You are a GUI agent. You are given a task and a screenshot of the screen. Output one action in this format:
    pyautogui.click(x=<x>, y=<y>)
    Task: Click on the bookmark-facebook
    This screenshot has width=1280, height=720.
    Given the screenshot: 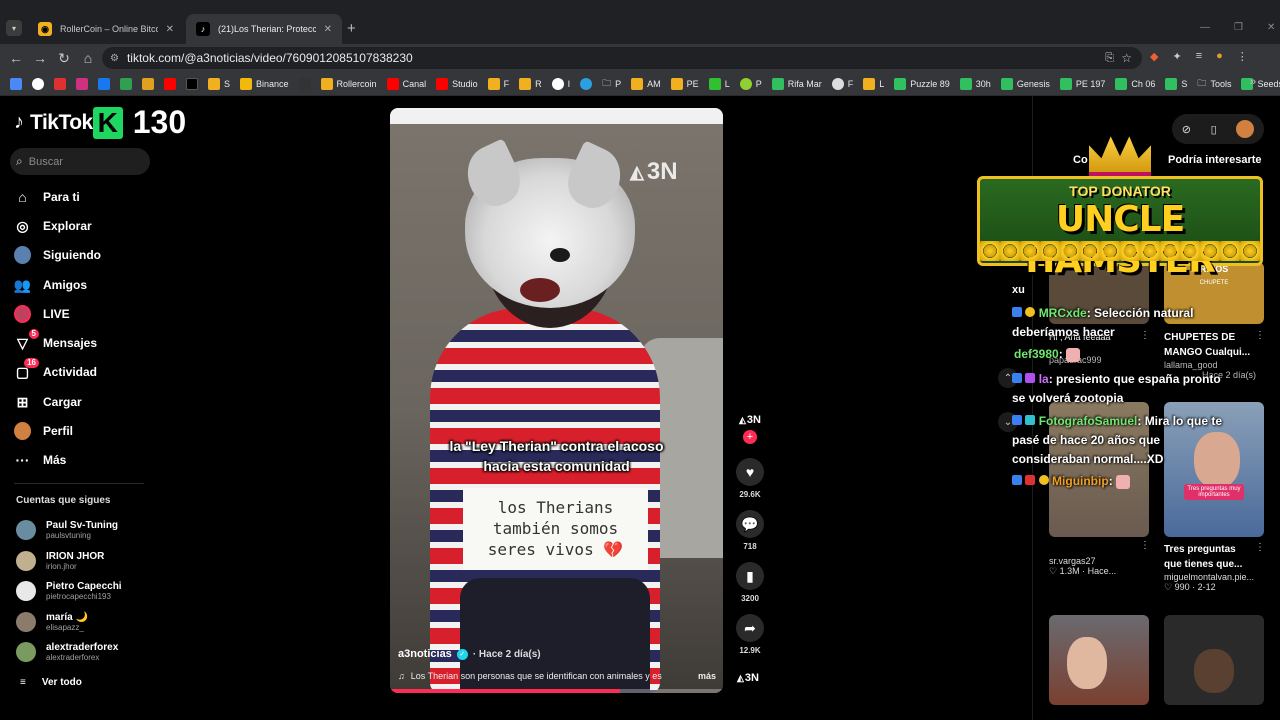 What is the action you would take?
    pyautogui.click(x=104, y=84)
    